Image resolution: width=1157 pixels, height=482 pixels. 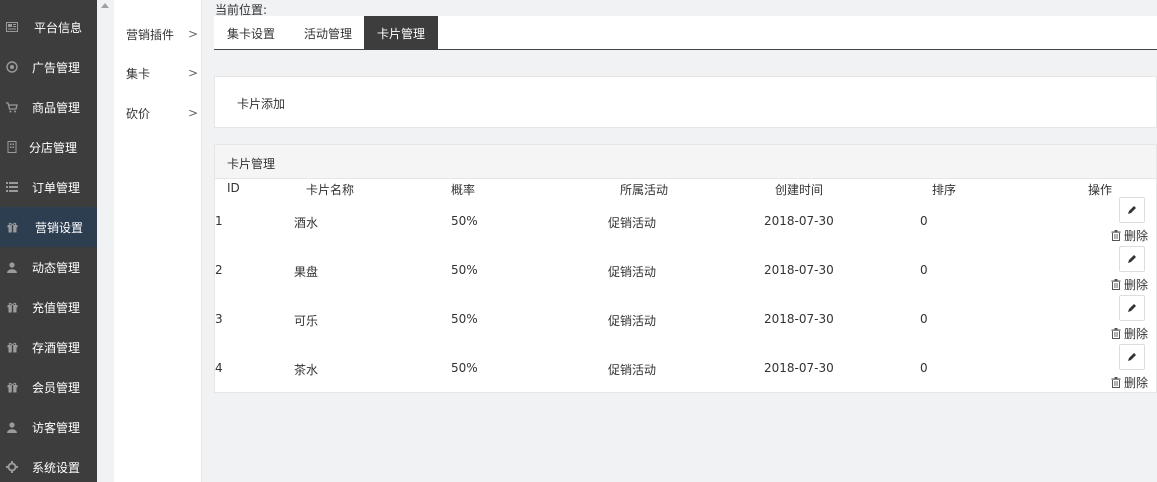 I want to click on column-header-id: ID, so click(x=233, y=188).